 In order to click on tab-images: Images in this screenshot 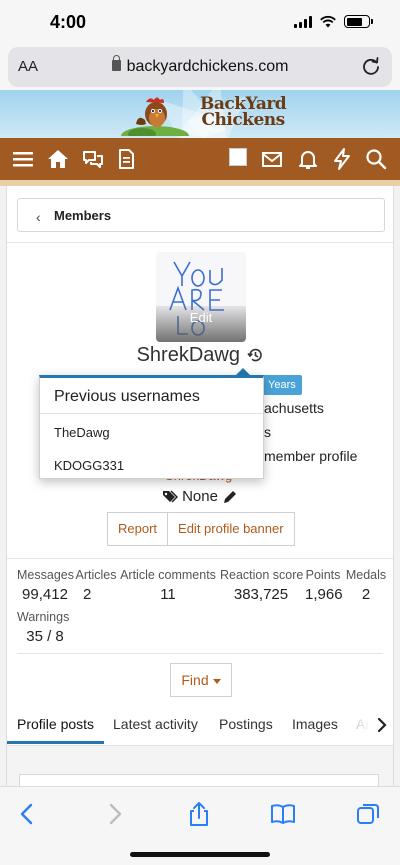, I will do `click(315, 724)`.